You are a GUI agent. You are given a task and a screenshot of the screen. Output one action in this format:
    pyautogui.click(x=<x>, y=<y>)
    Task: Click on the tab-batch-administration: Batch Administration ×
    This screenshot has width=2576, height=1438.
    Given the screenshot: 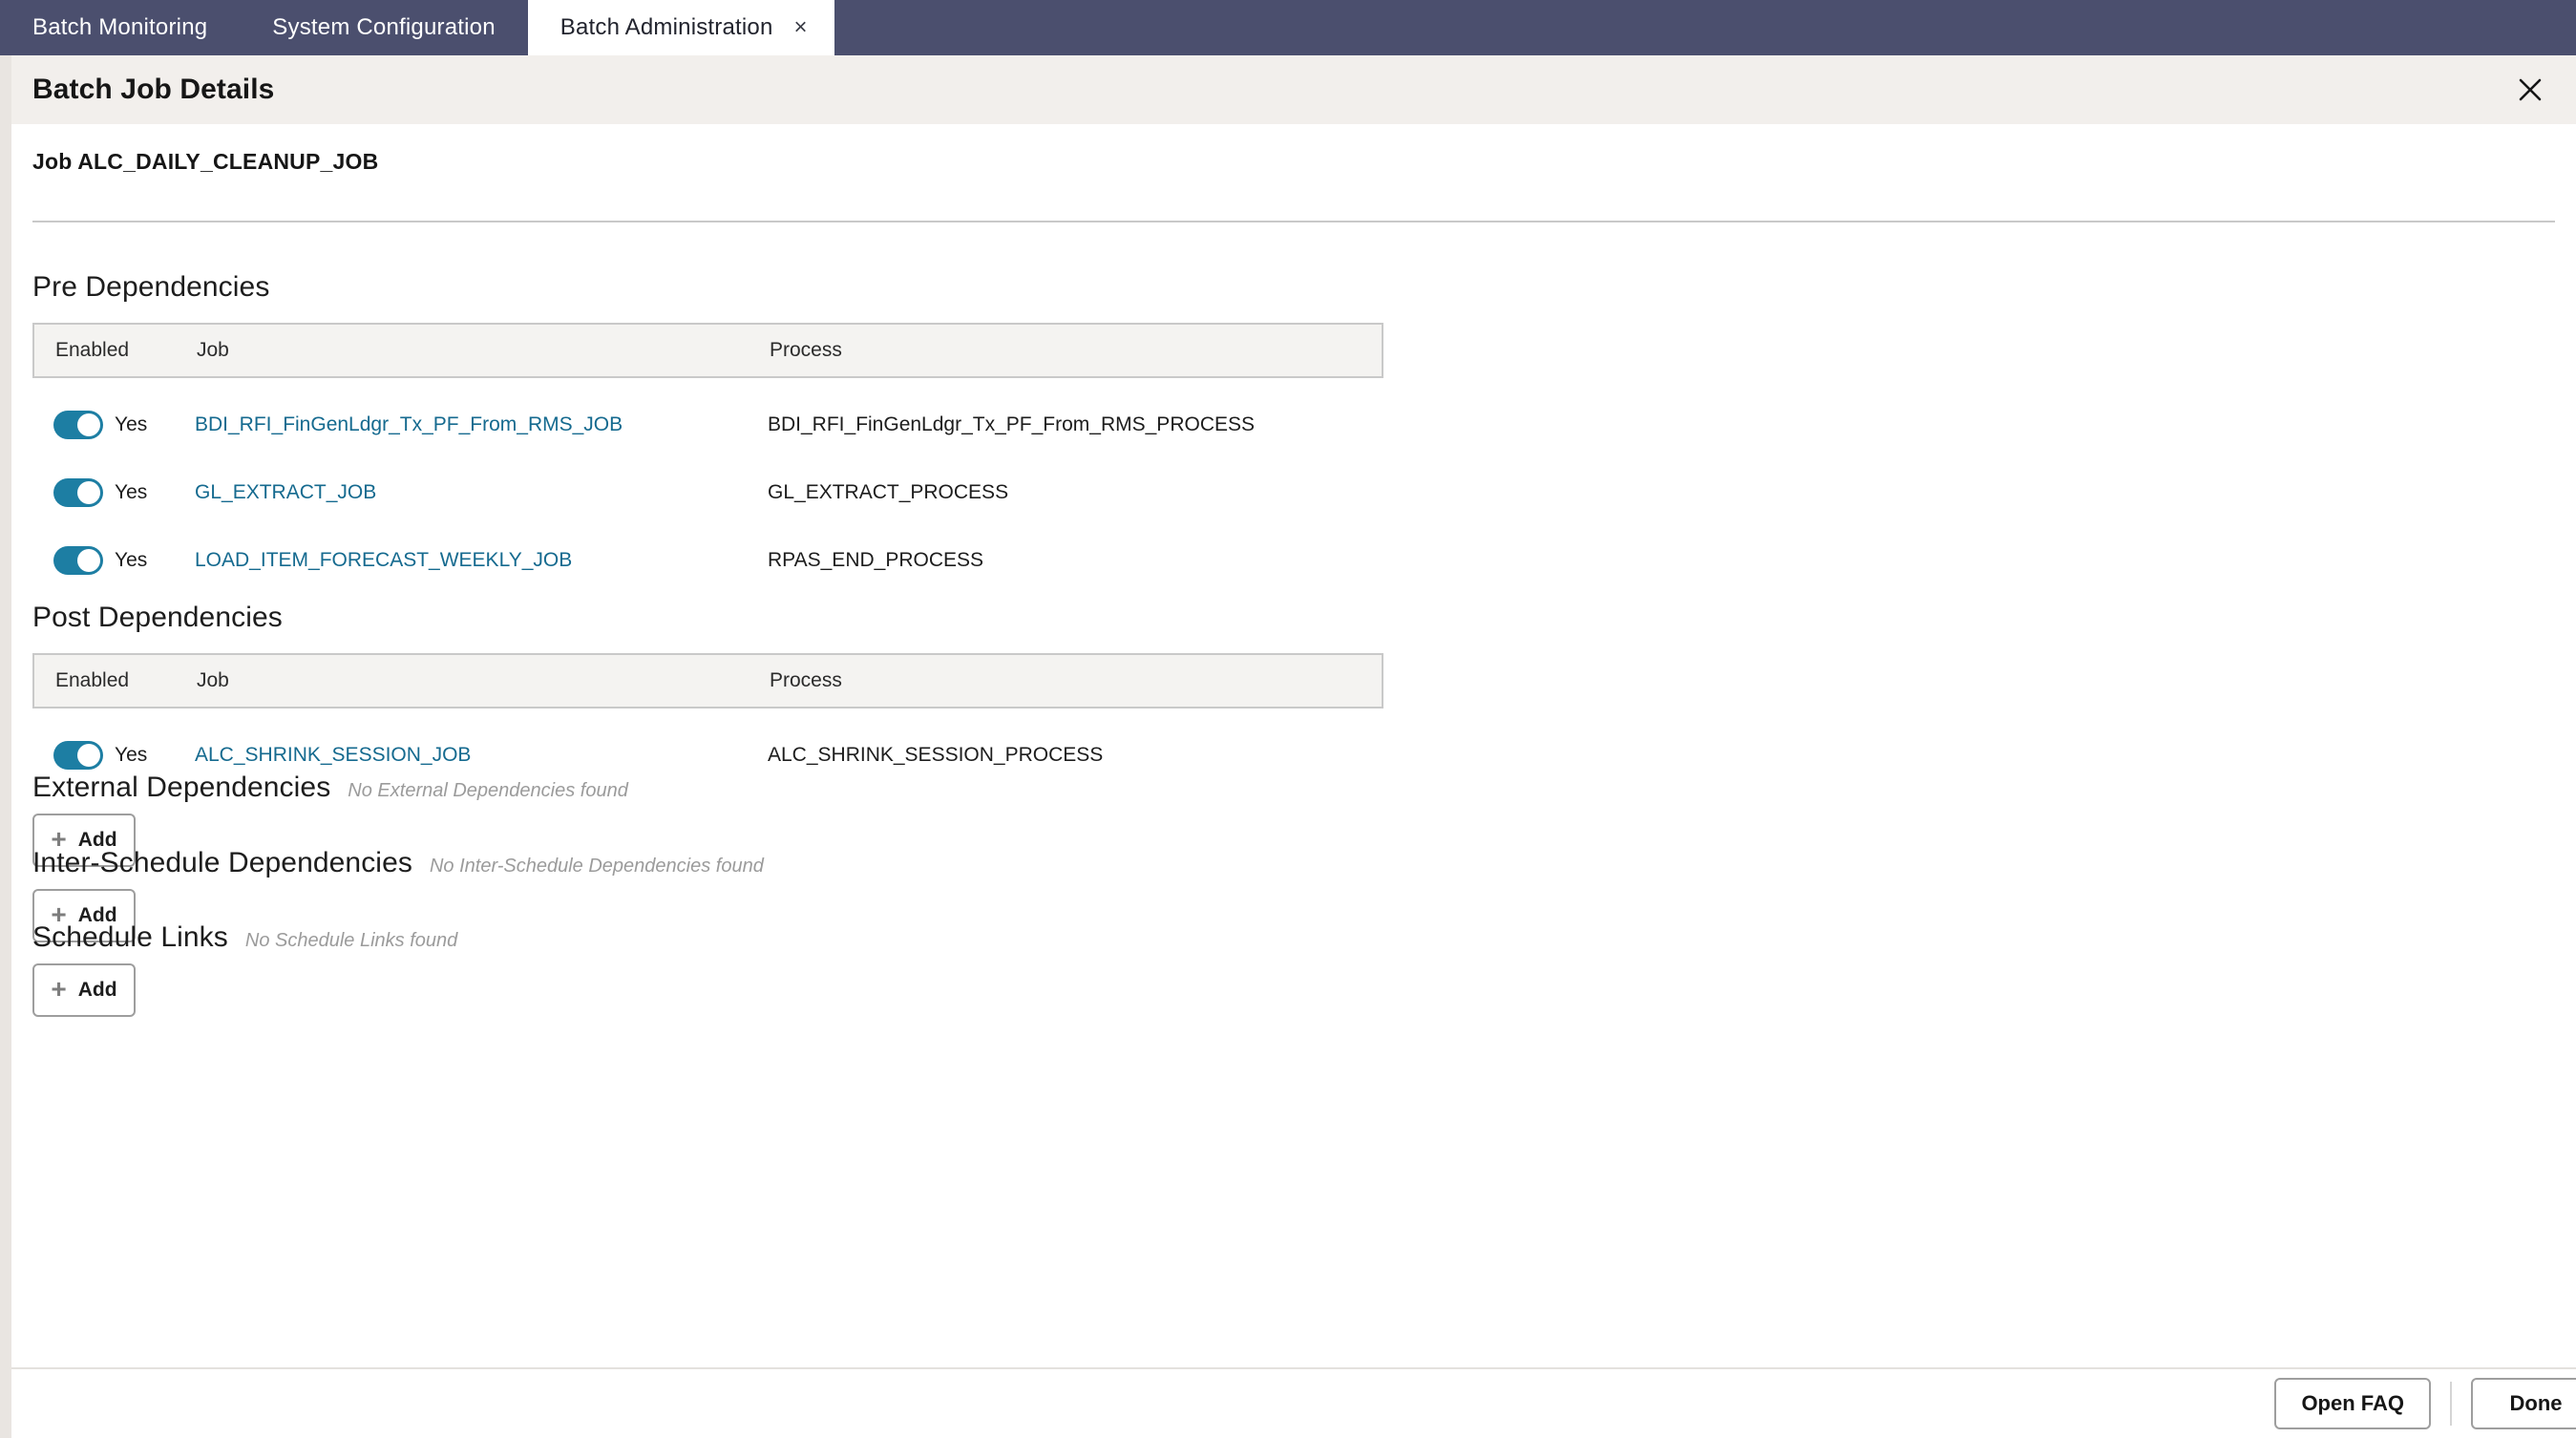 What is the action you would take?
    pyautogui.click(x=680, y=27)
    